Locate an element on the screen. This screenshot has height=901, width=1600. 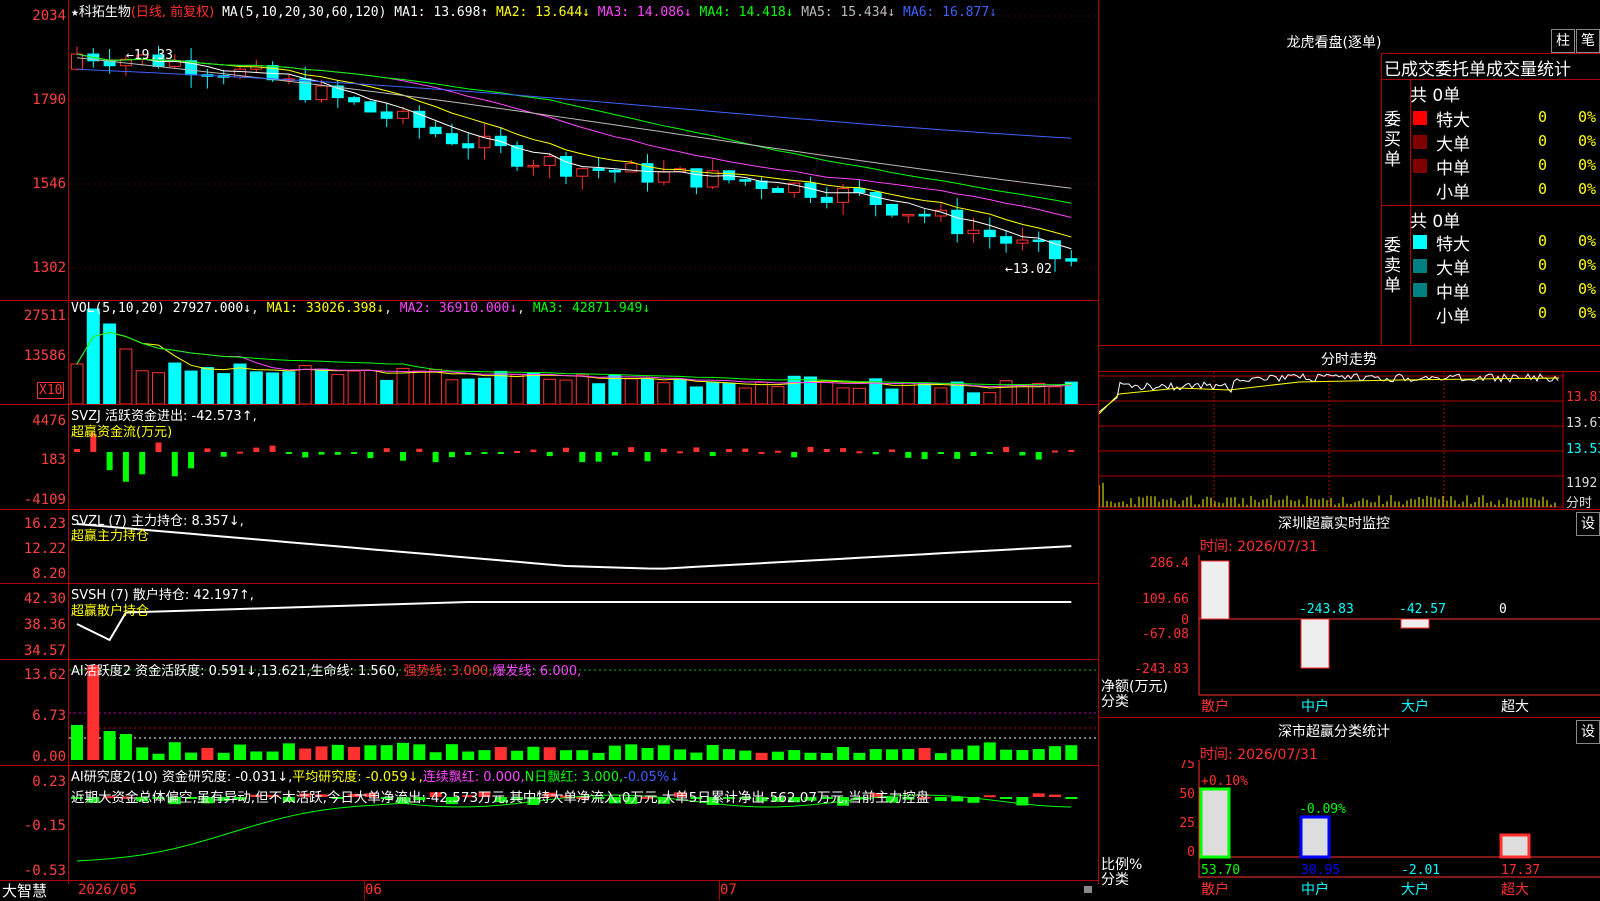
vol-ma1: MA1: 33026.398↓ is located at coordinates (325, 308).